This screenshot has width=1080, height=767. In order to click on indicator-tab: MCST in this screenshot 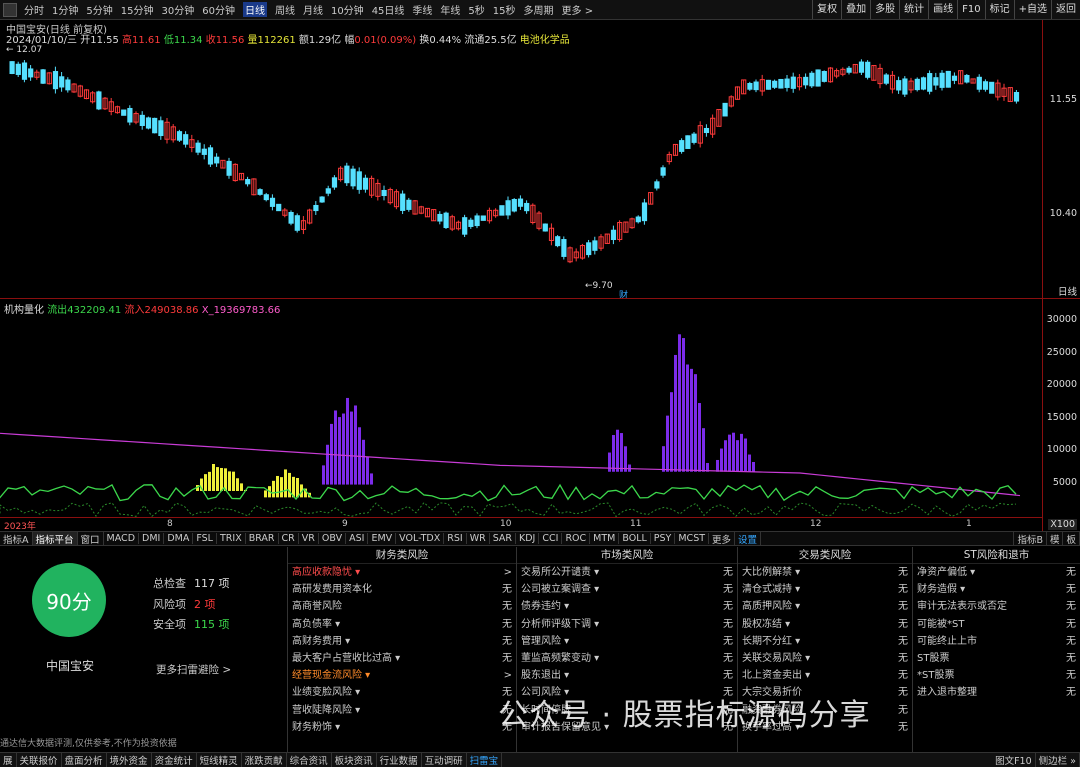, I will do `click(692, 538)`.